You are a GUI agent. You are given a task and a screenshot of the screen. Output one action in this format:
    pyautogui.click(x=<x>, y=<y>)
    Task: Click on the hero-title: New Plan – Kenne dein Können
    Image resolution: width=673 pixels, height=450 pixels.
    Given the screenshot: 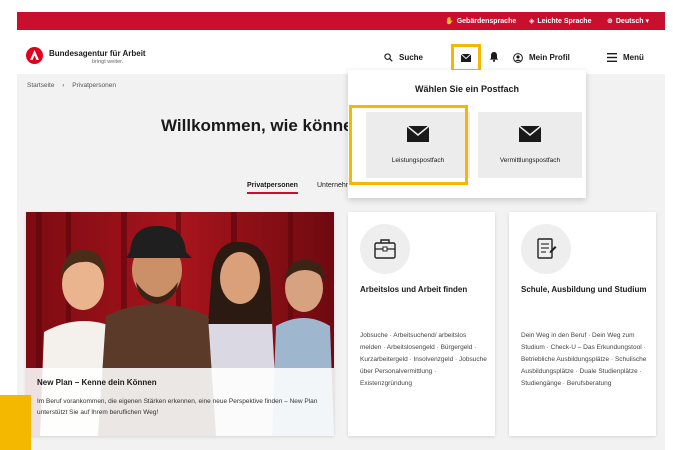 What is the action you would take?
    pyautogui.click(x=97, y=382)
    